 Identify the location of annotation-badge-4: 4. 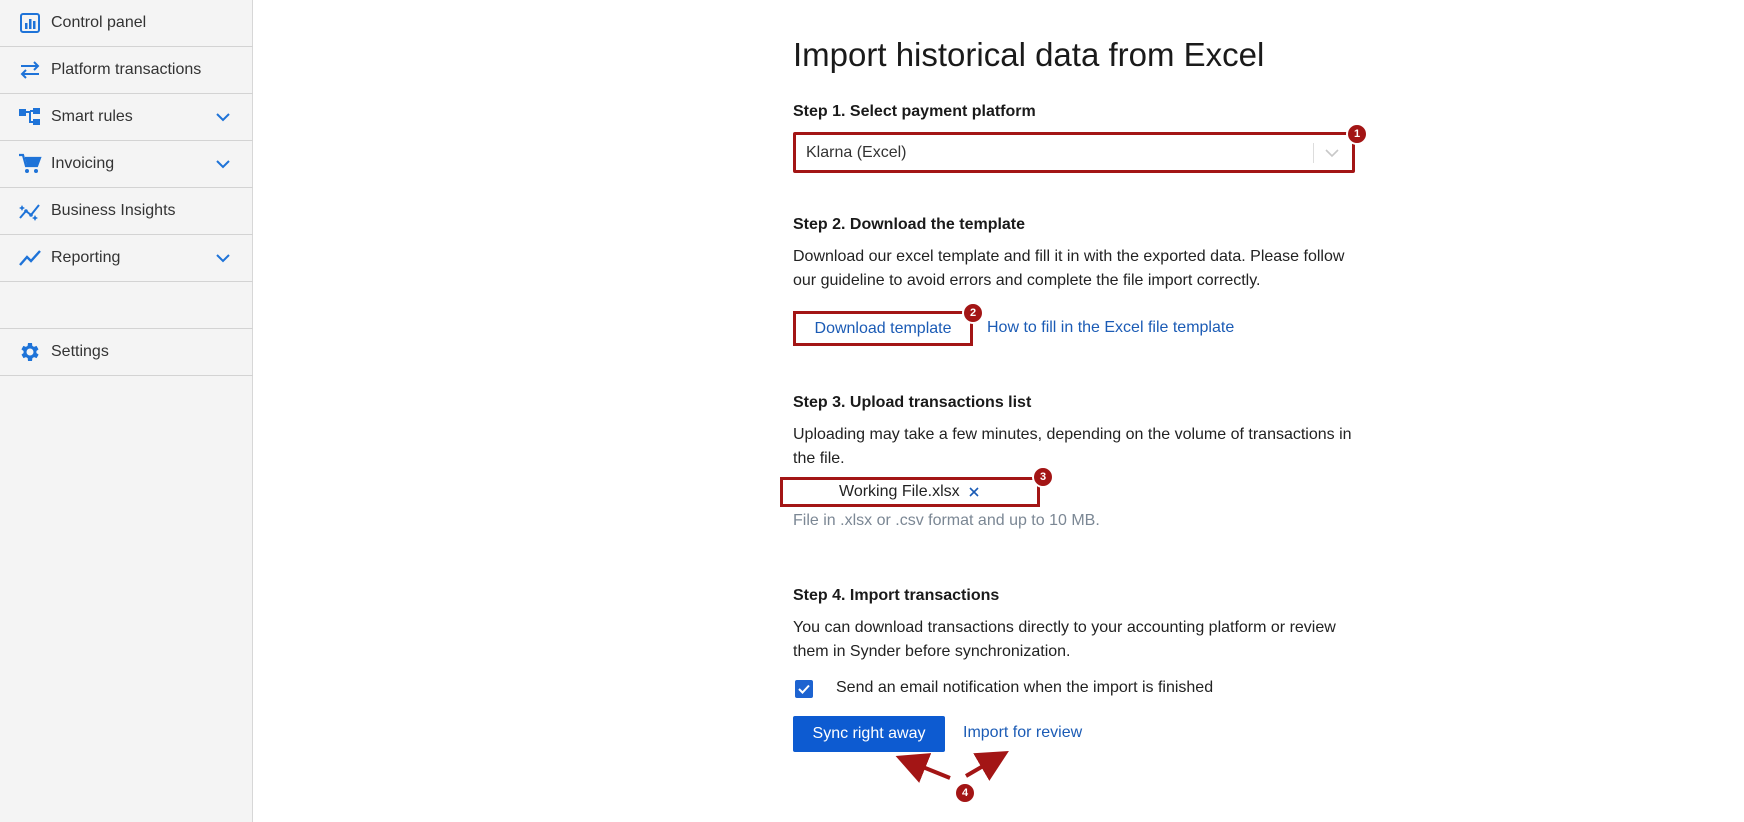
(965, 793).